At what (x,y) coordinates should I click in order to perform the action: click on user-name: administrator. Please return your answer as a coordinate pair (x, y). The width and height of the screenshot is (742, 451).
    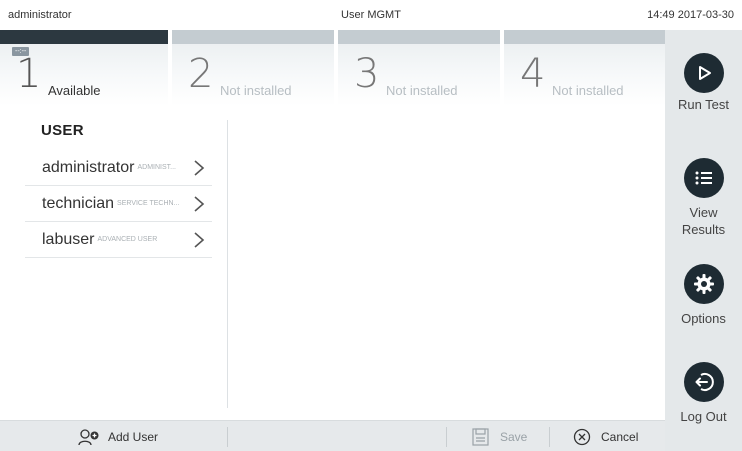
    Looking at the image, I should click on (88, 167).